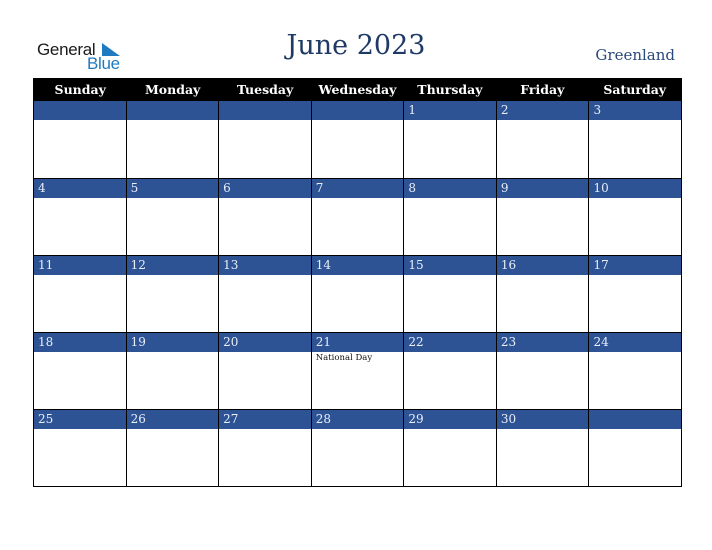  I want to click on date-number: 12, so click(172, 265).